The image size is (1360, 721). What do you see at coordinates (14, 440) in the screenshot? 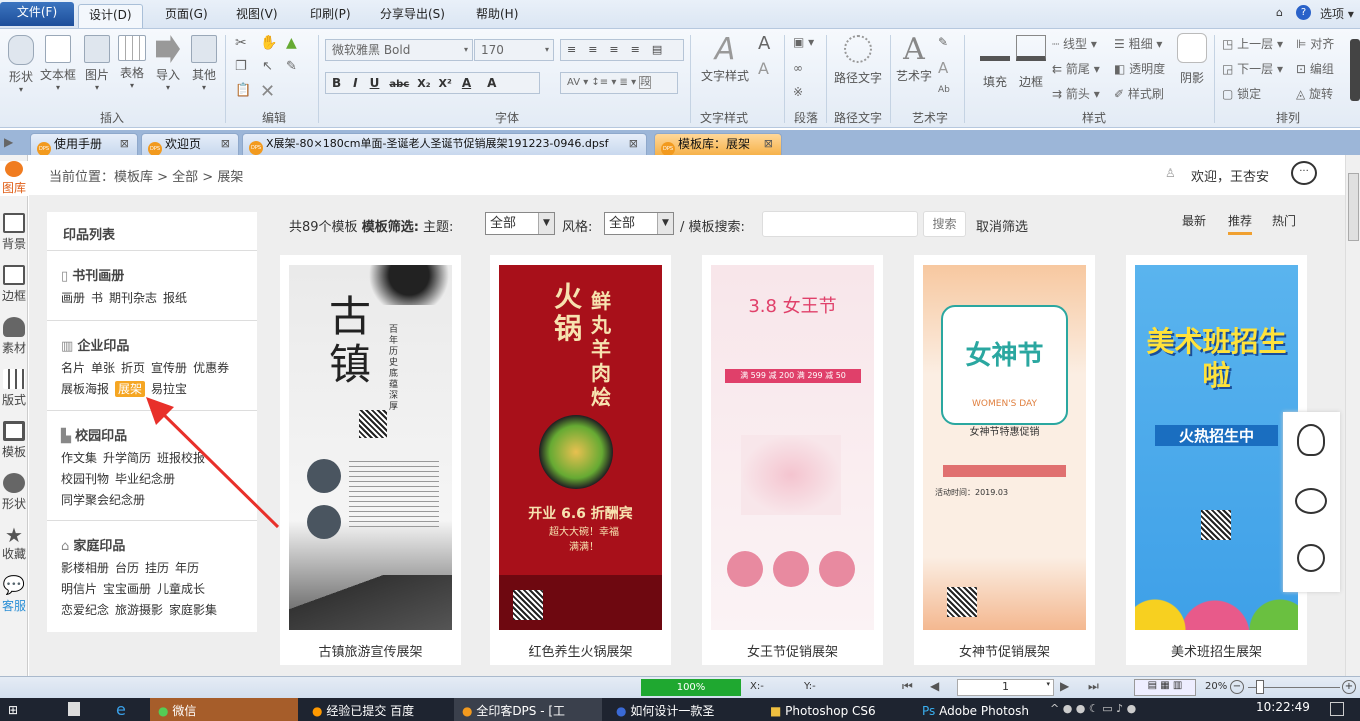
I see `leftbar-template: 模板` at bounding box center [14, 440].